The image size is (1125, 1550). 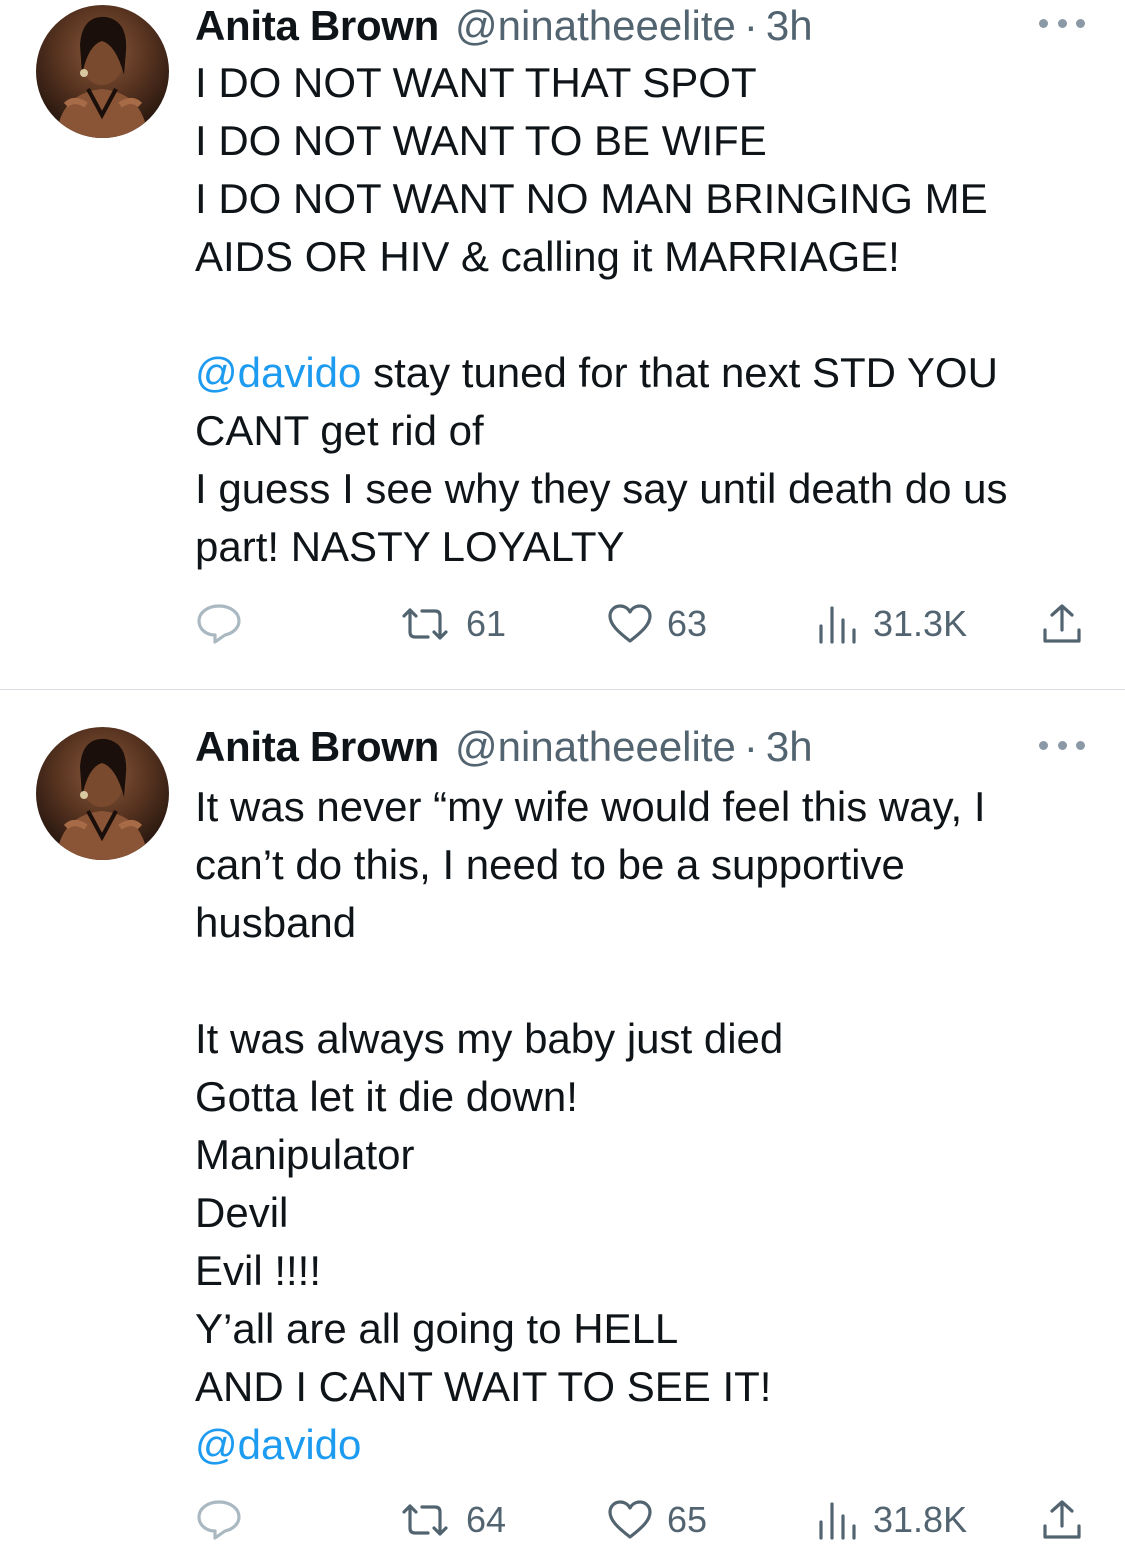 I want to click on retweet-button: 64, so click(x=452, y=1520).